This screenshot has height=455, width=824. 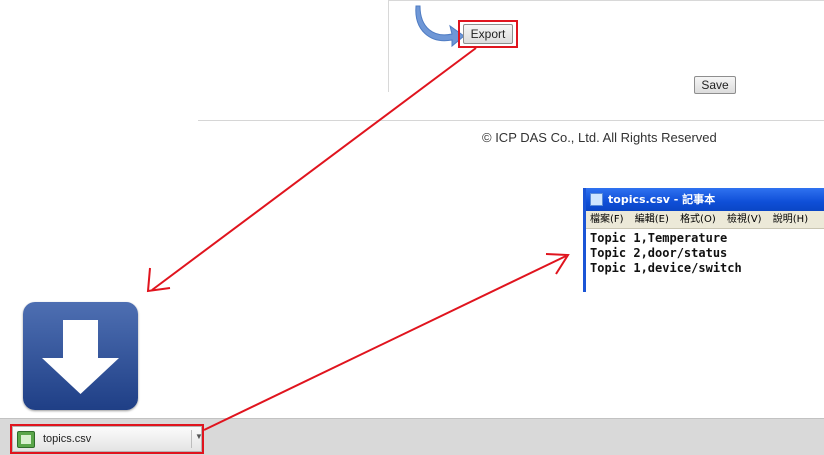 What do you see at coordinates (607, 219) in the screenshot?
I see `menu-file: 檔案(F)` at bounding box center [607, 219].